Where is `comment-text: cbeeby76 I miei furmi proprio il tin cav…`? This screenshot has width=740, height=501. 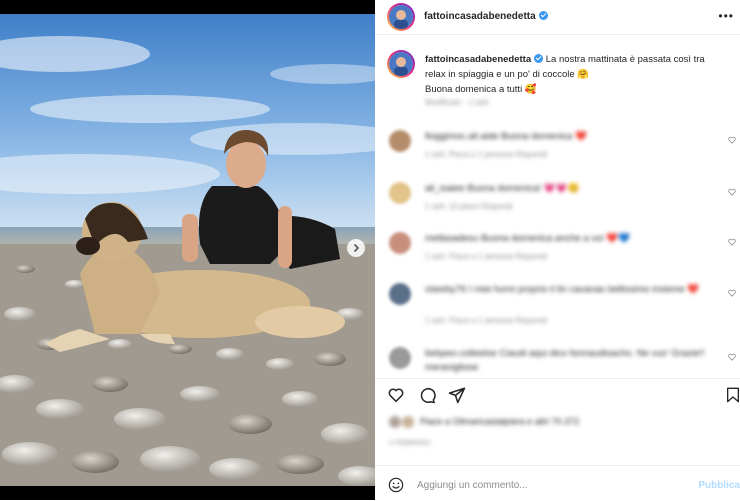
comment-text: cbeeby76 I miei furmi proprio il tin cav… is located at coordinates (562, 289).